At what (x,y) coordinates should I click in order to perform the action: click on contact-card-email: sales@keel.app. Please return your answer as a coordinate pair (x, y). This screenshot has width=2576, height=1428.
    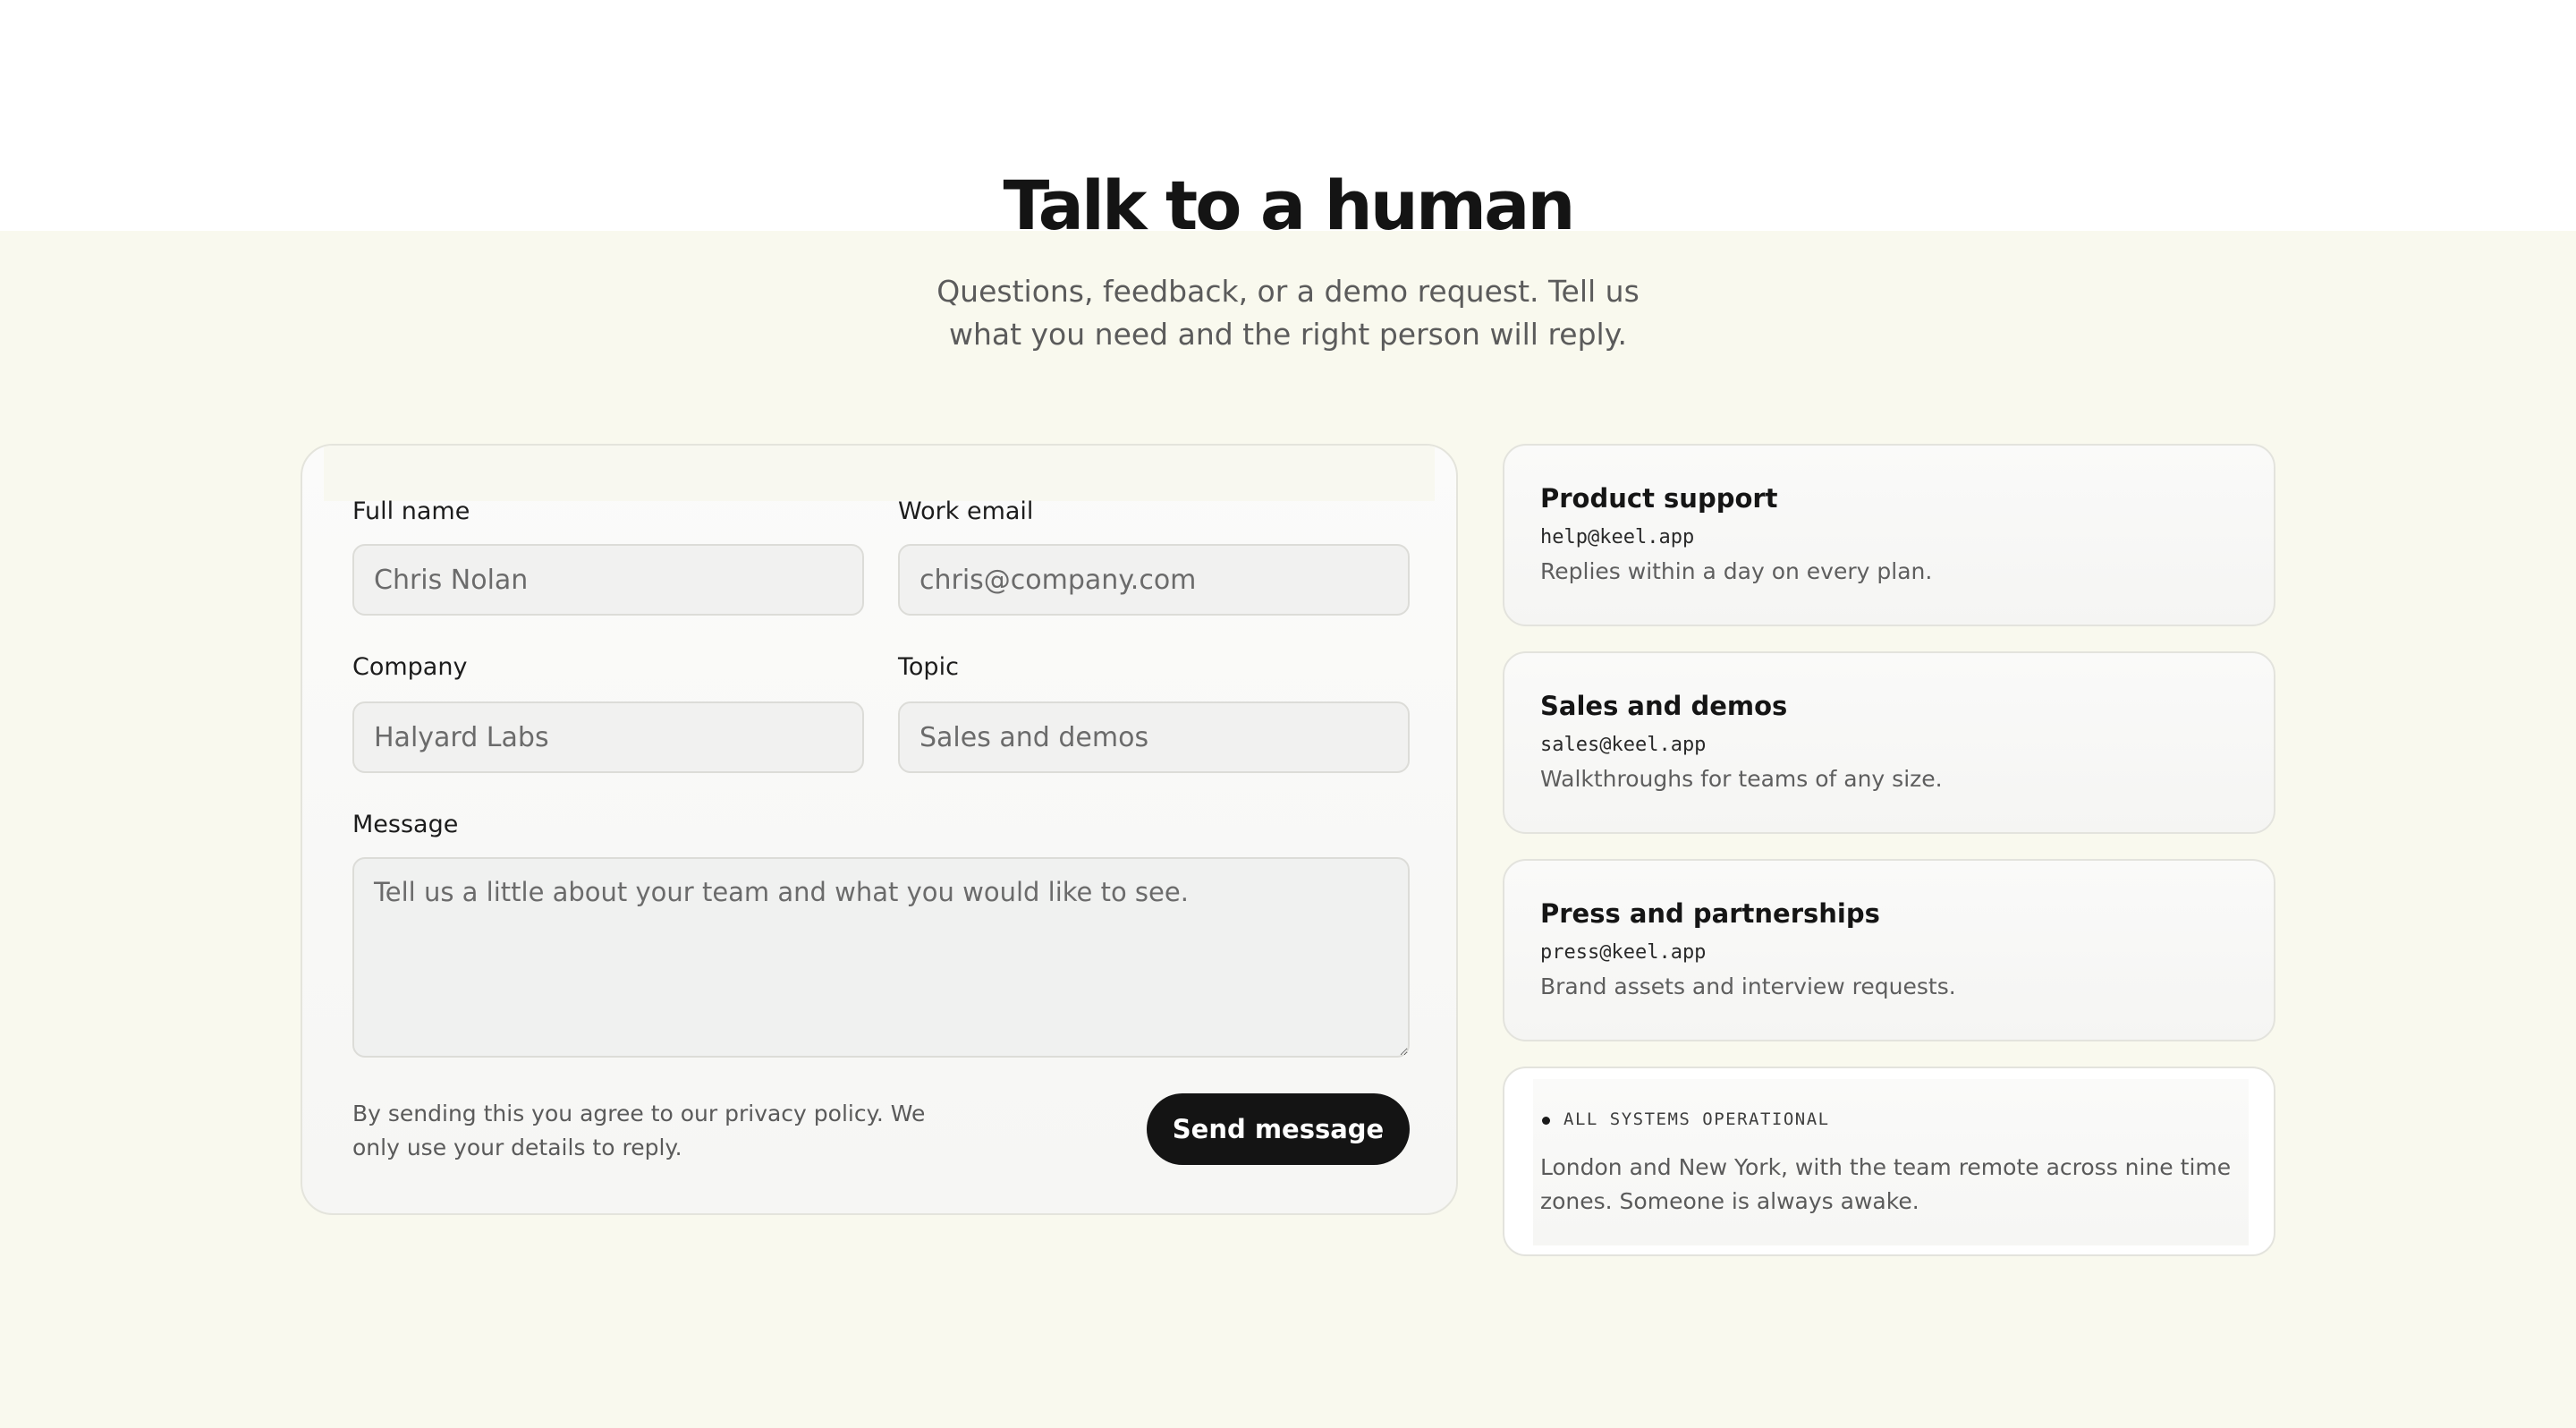
    Looking at the image, I should click on (1623, 745).